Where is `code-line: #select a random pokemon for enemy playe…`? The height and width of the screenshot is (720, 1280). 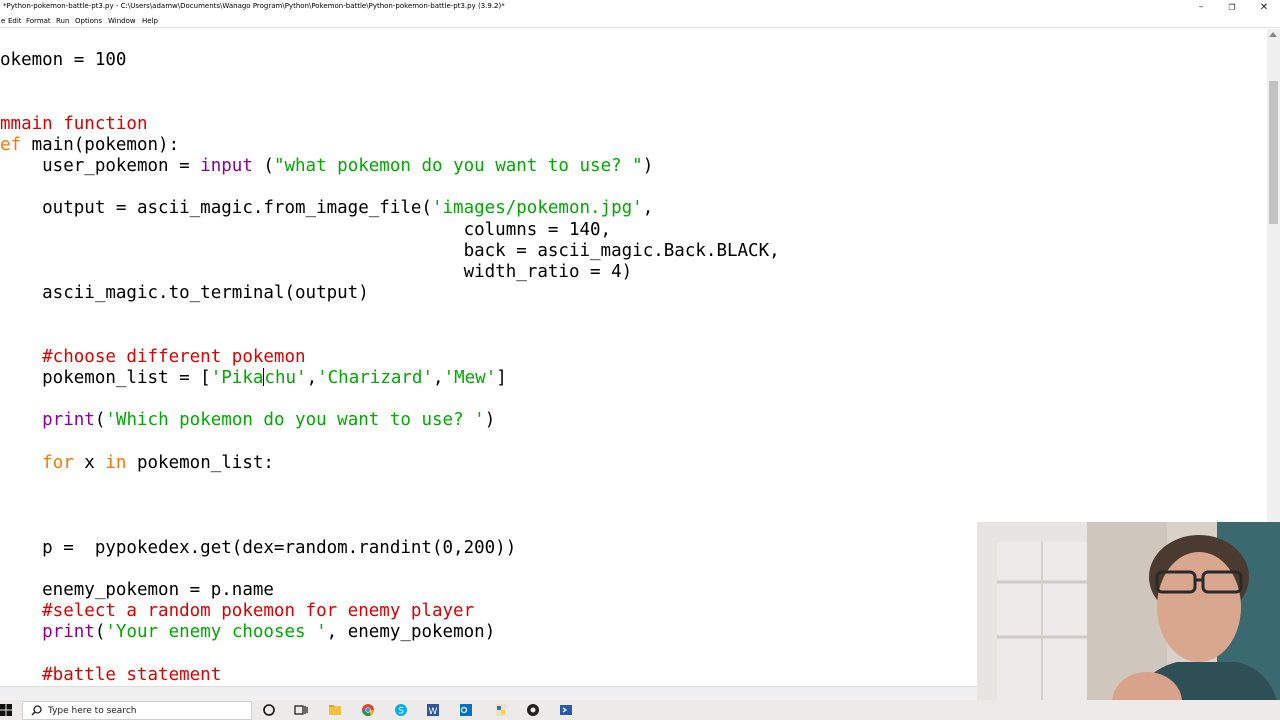
code-line: #select a random pokemon for enemy playe… is located at coordinates (237, 611).